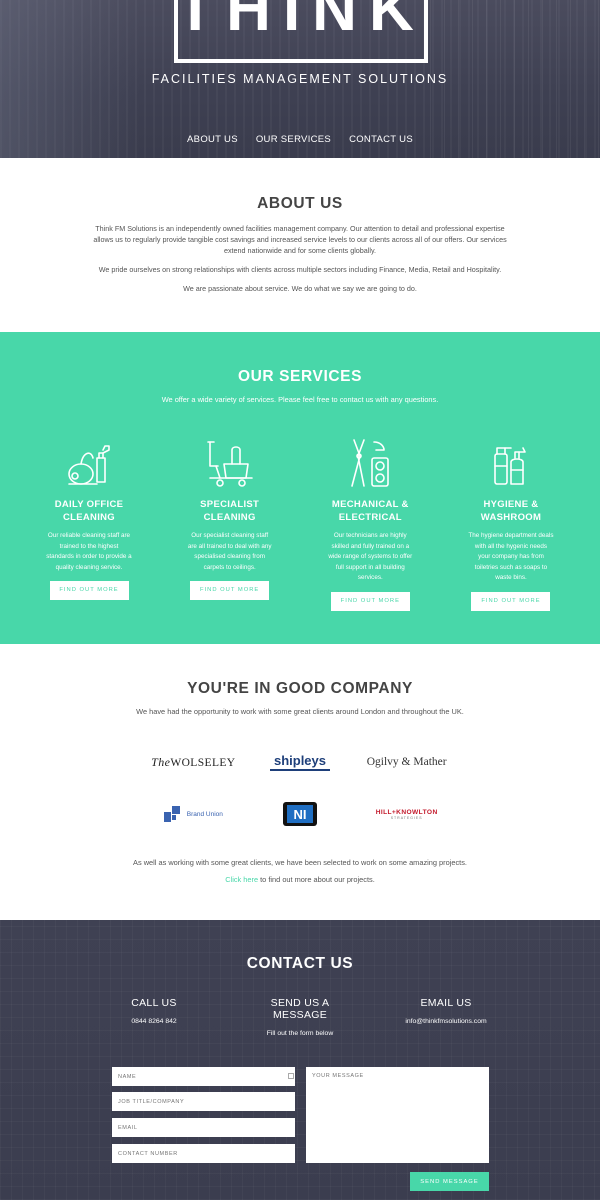  What do you see at coordinates (406, 814) in the screenshot?
I see `client-logo-hill-knowlton: HILL+KNOWLTON STRATEGIES` at bounding box center [406, 814].